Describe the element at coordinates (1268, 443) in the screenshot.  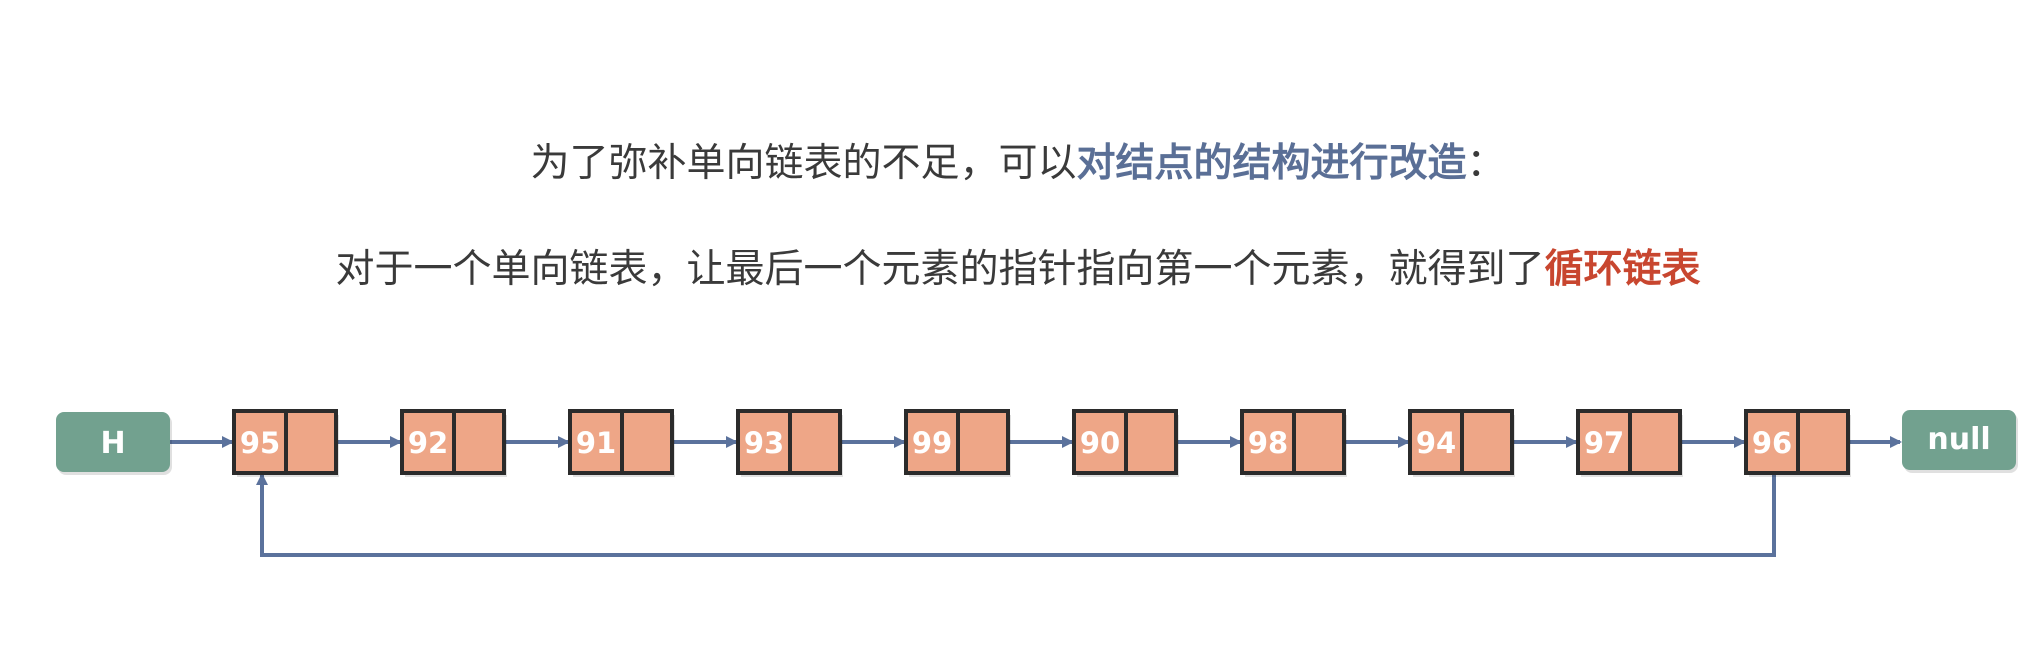
I see `node-value: 98` at that location.